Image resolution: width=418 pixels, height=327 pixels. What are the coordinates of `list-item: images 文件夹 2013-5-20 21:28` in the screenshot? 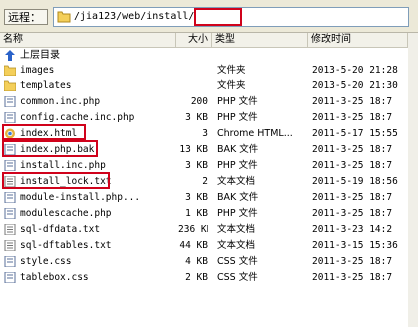 It's located at (209, 70).